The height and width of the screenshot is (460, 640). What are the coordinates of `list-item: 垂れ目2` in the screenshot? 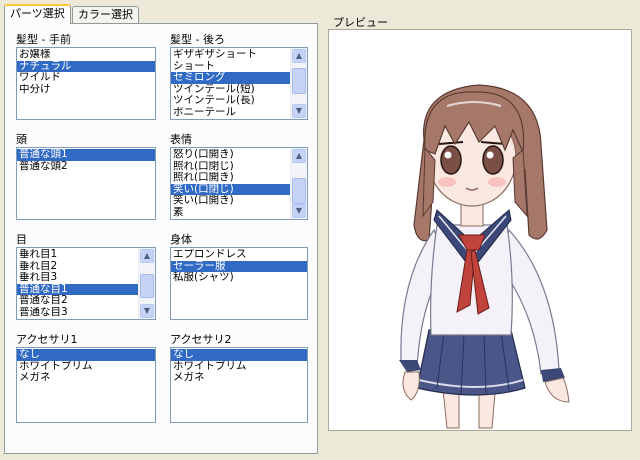 It's located at (78, 267).